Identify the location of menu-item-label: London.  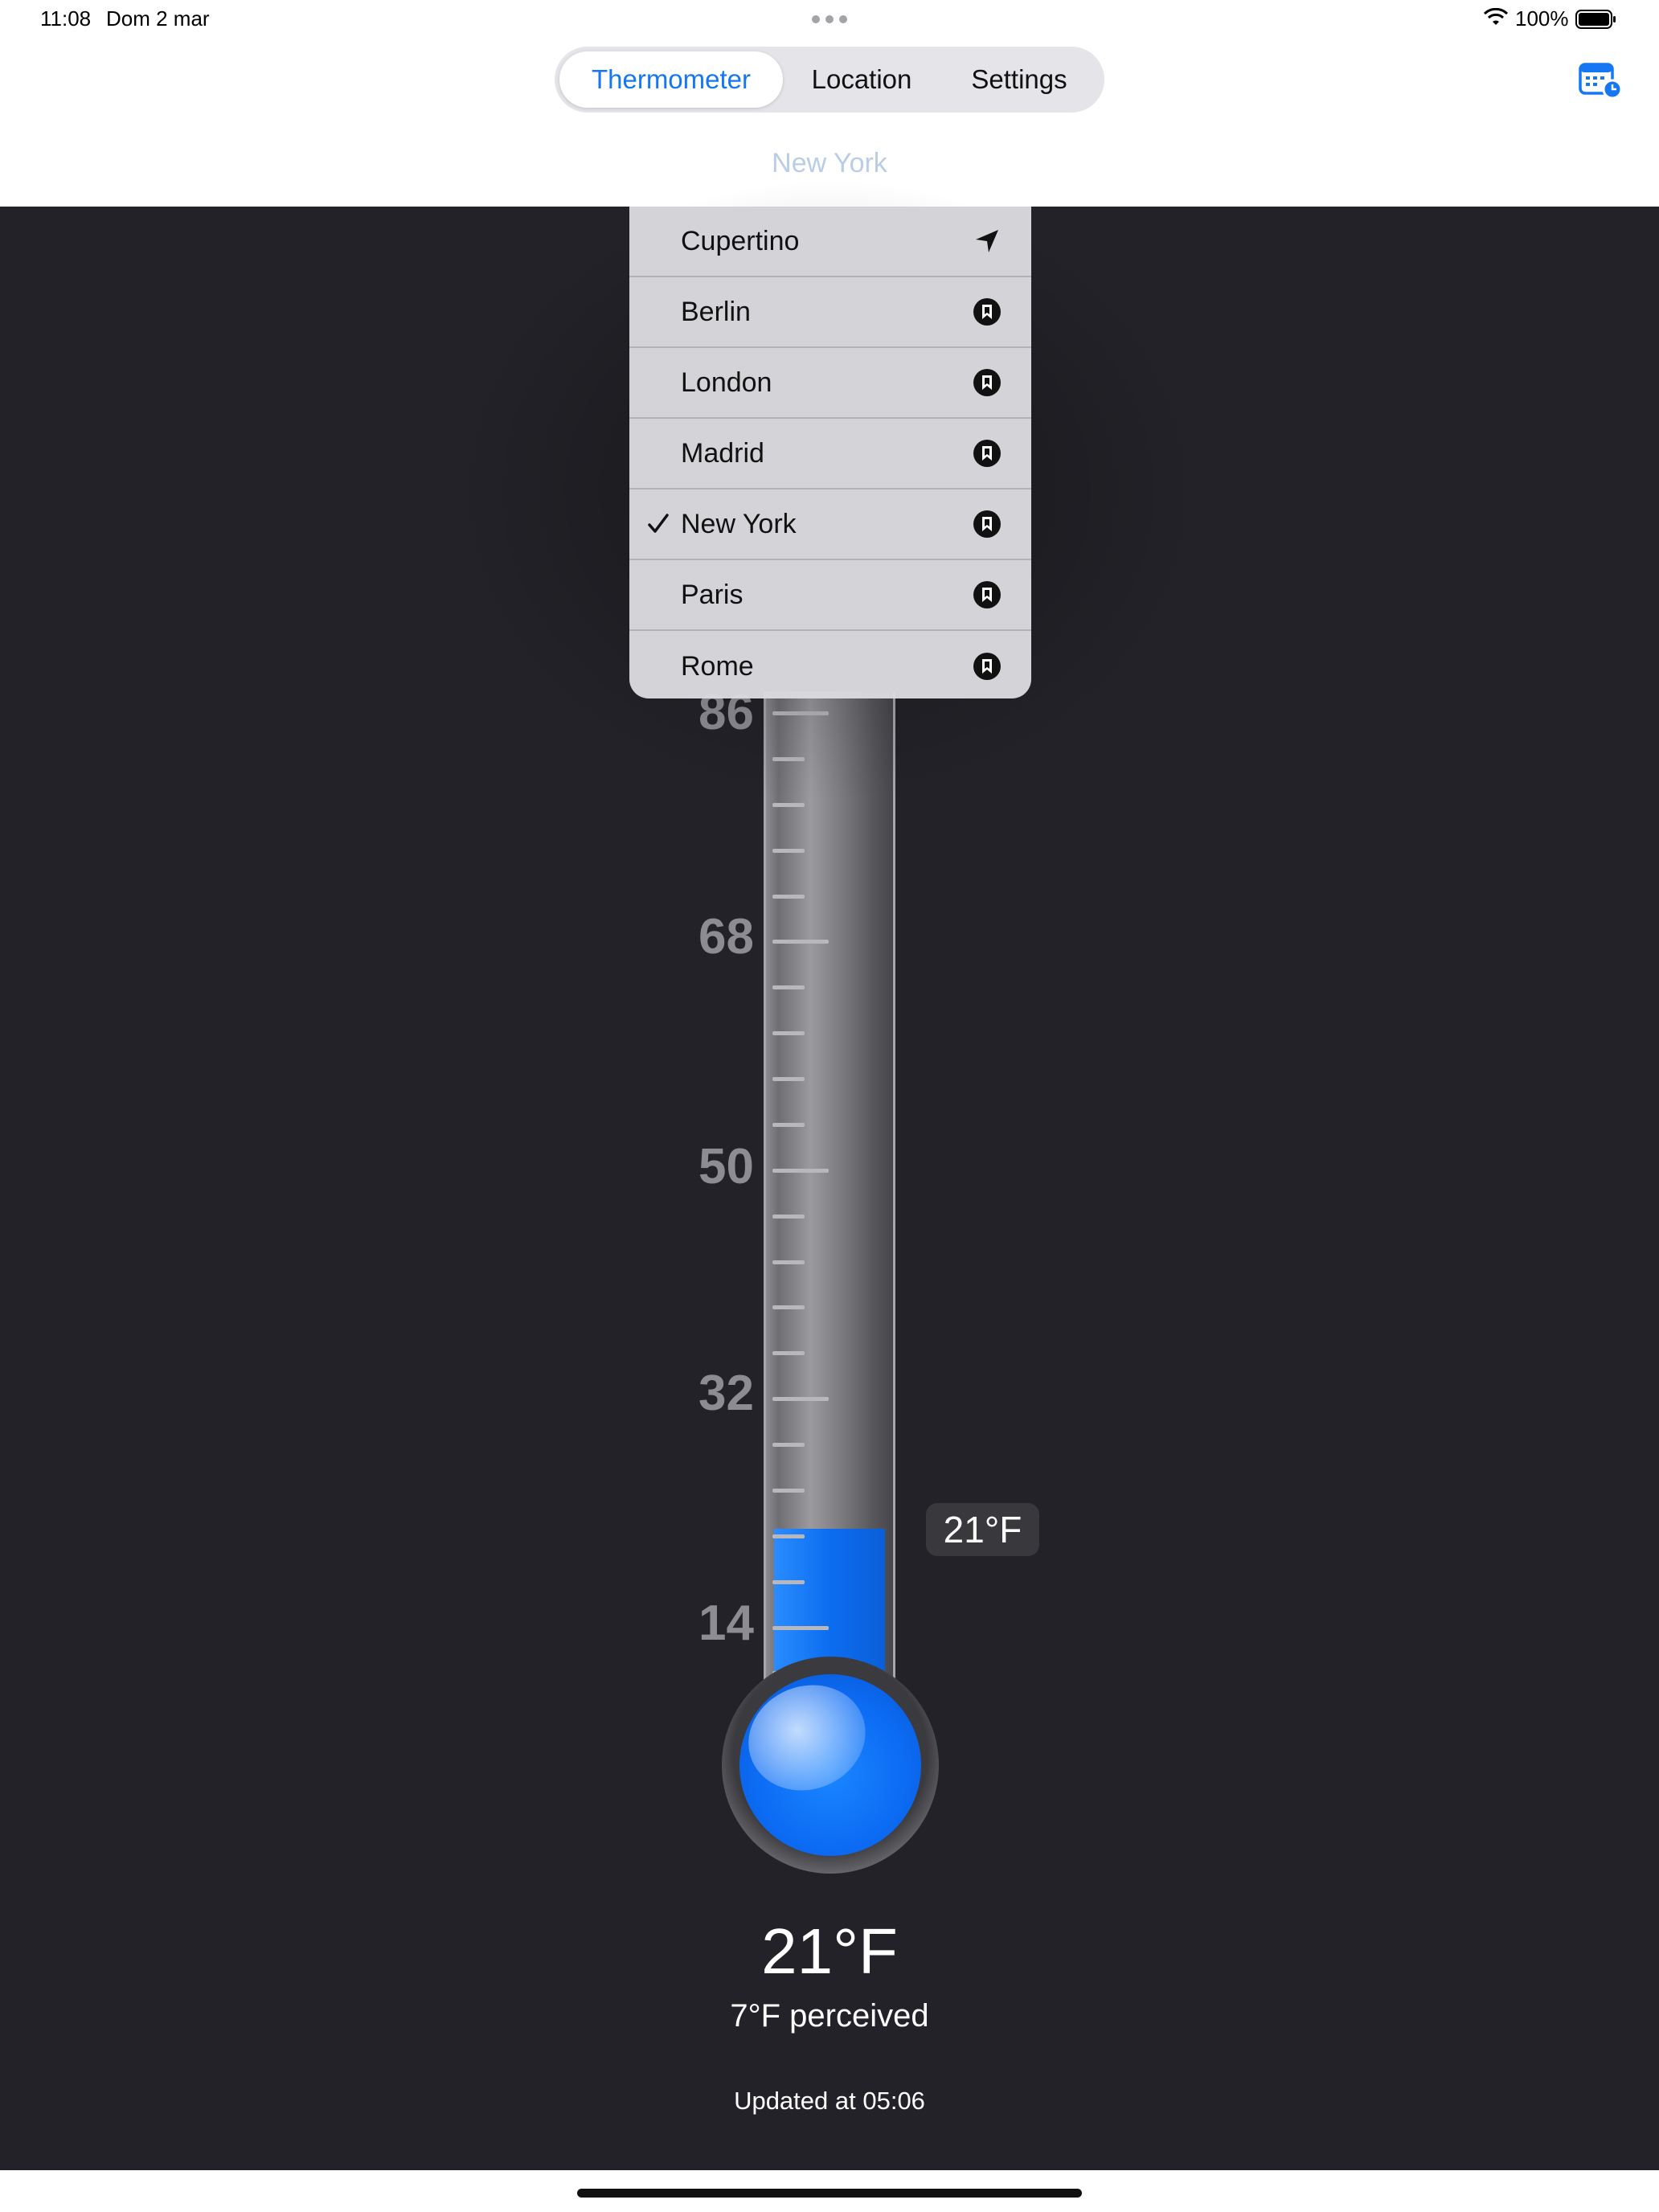
(726, 382).